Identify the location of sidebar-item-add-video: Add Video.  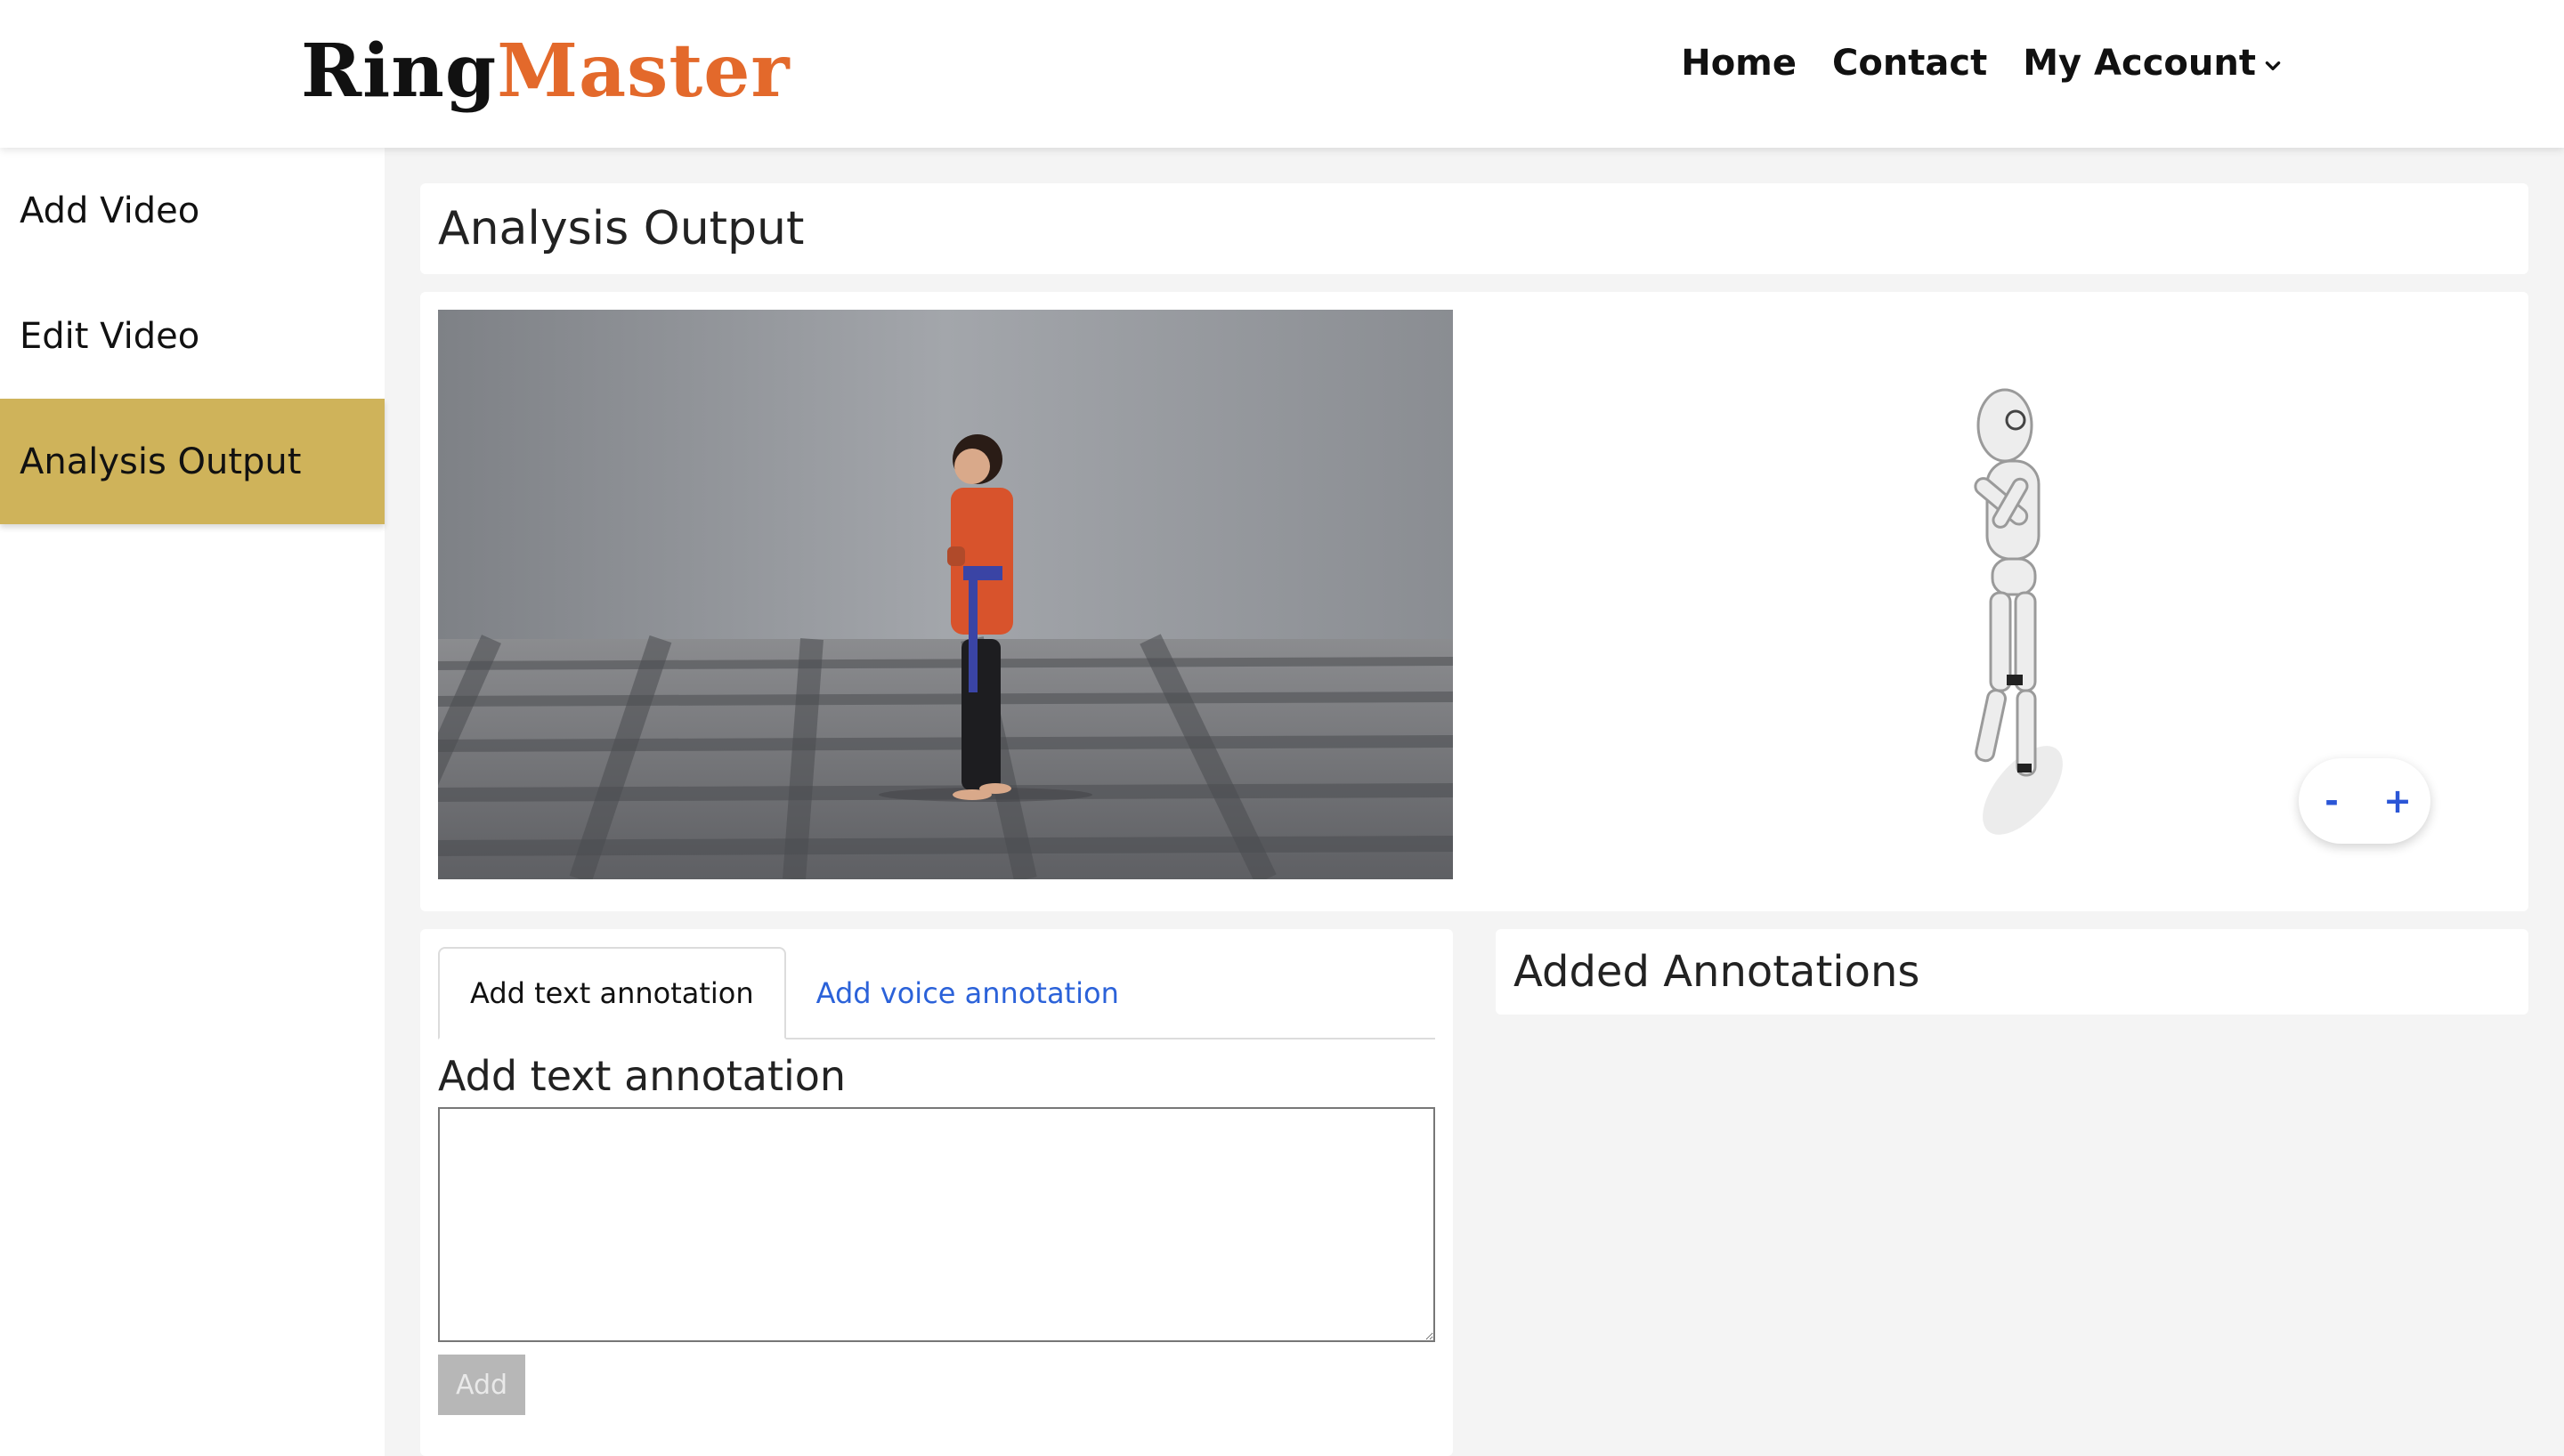
(192, 210).